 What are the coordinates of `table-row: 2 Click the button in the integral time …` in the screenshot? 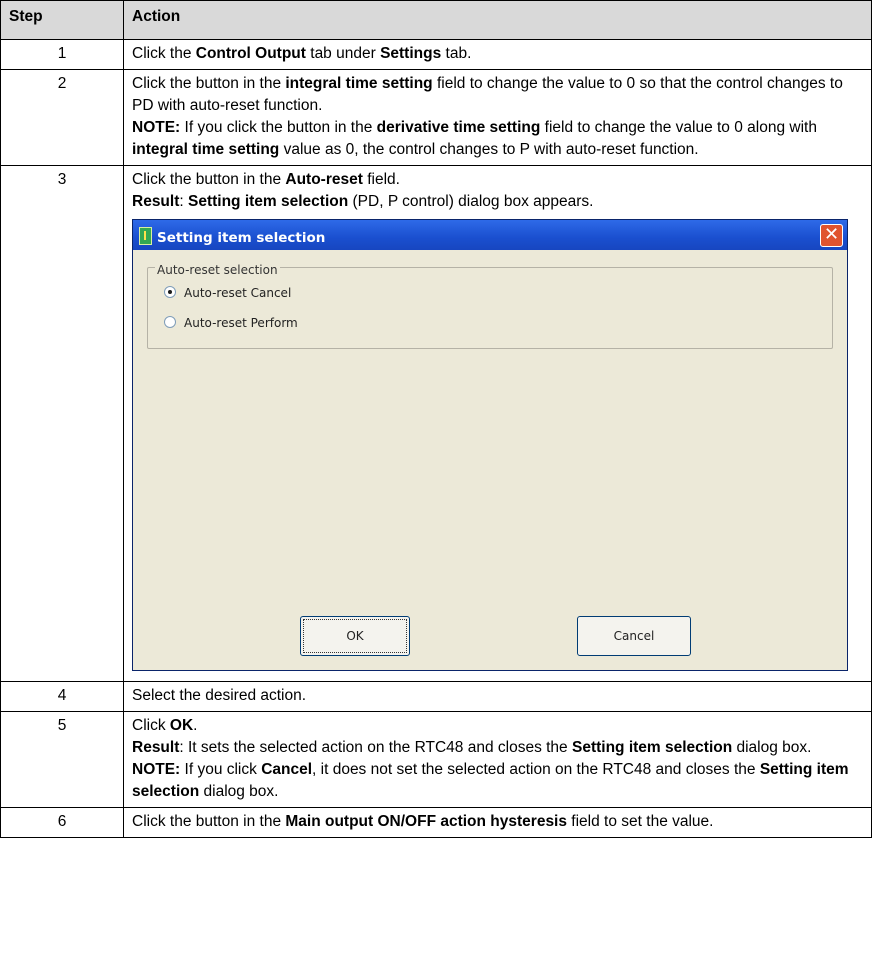 It's located at (436, 117).